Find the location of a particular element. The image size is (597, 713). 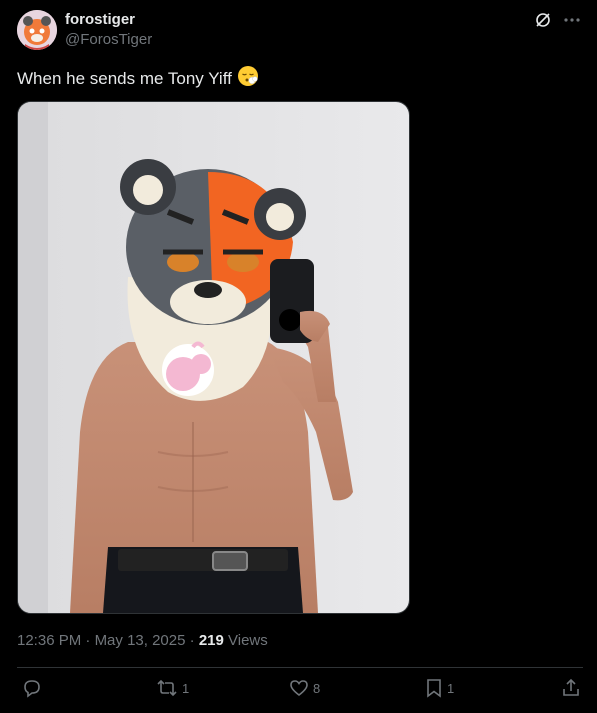

like-button: 8 is located at coordinates (304, 688).